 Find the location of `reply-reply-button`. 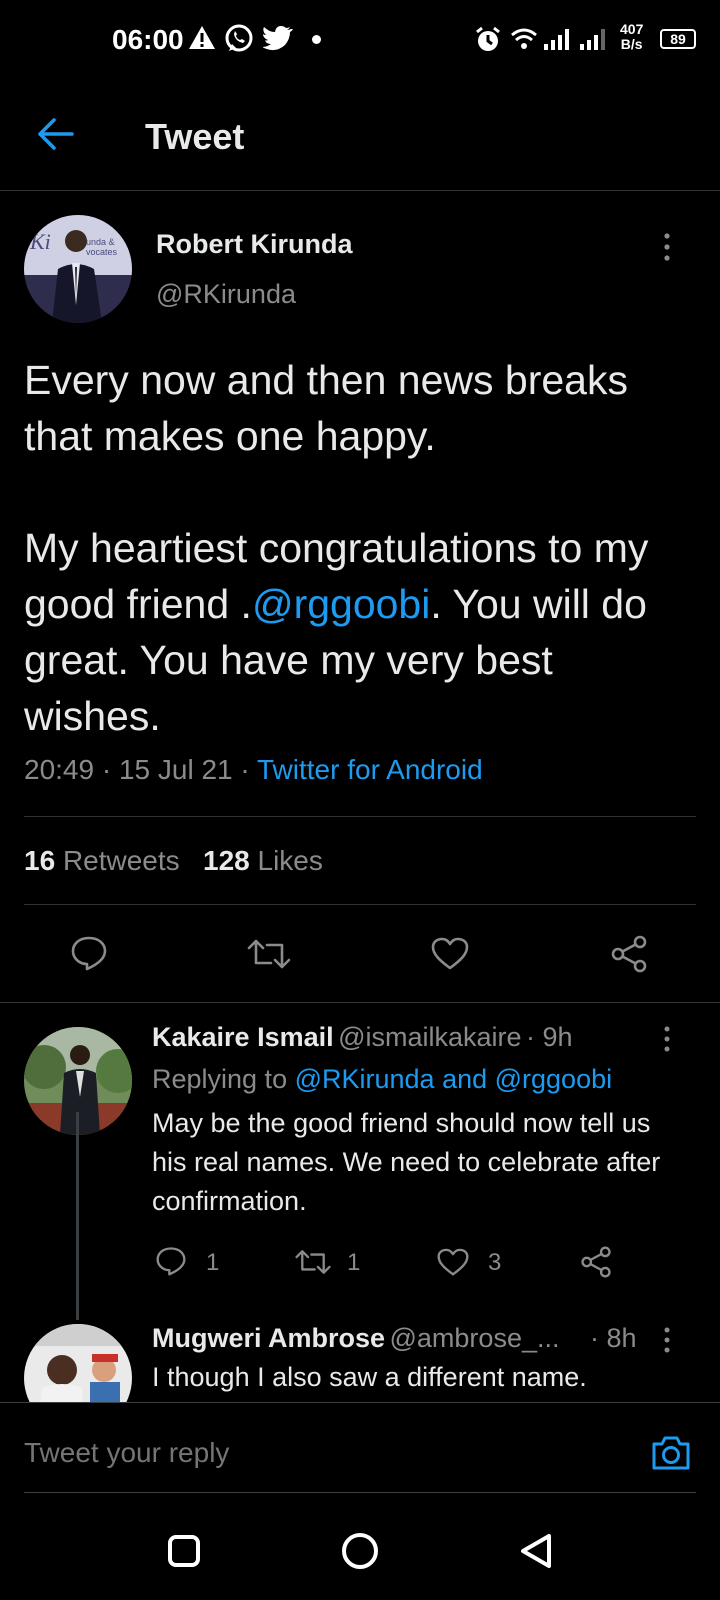

reply-reply-button is located at coordinates (171, 1261).